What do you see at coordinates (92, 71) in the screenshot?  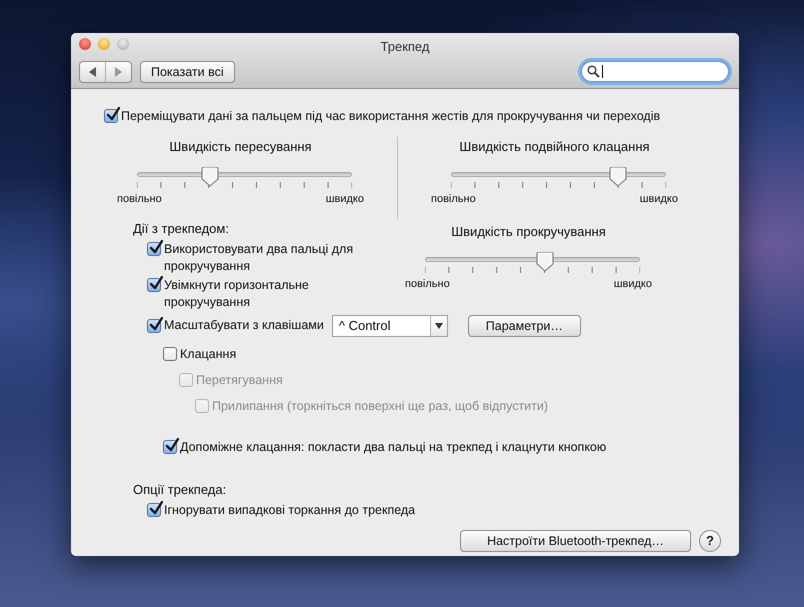 I see `back-arrow-icon` at bounding box center [92, 71].